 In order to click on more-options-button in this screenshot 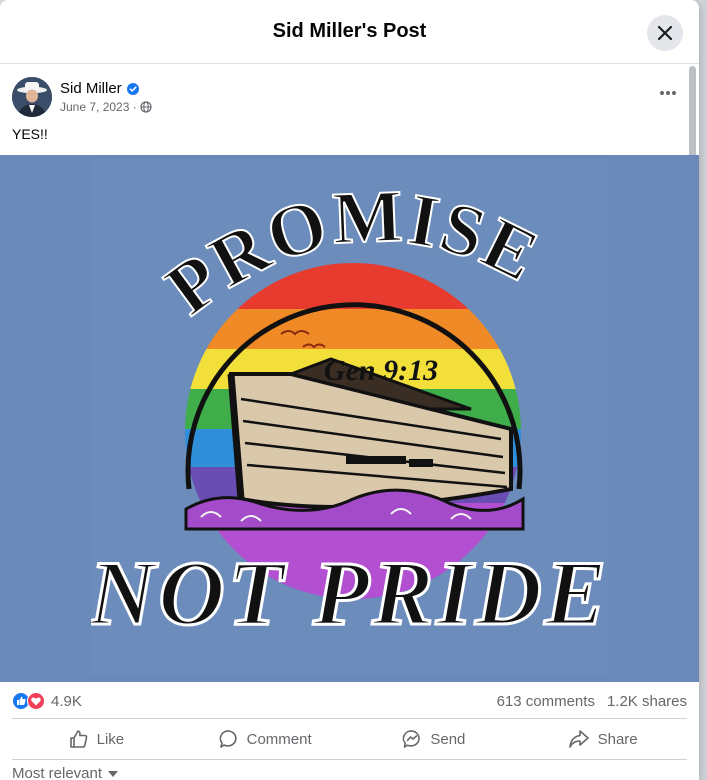, I will do `click(668, 93)`.